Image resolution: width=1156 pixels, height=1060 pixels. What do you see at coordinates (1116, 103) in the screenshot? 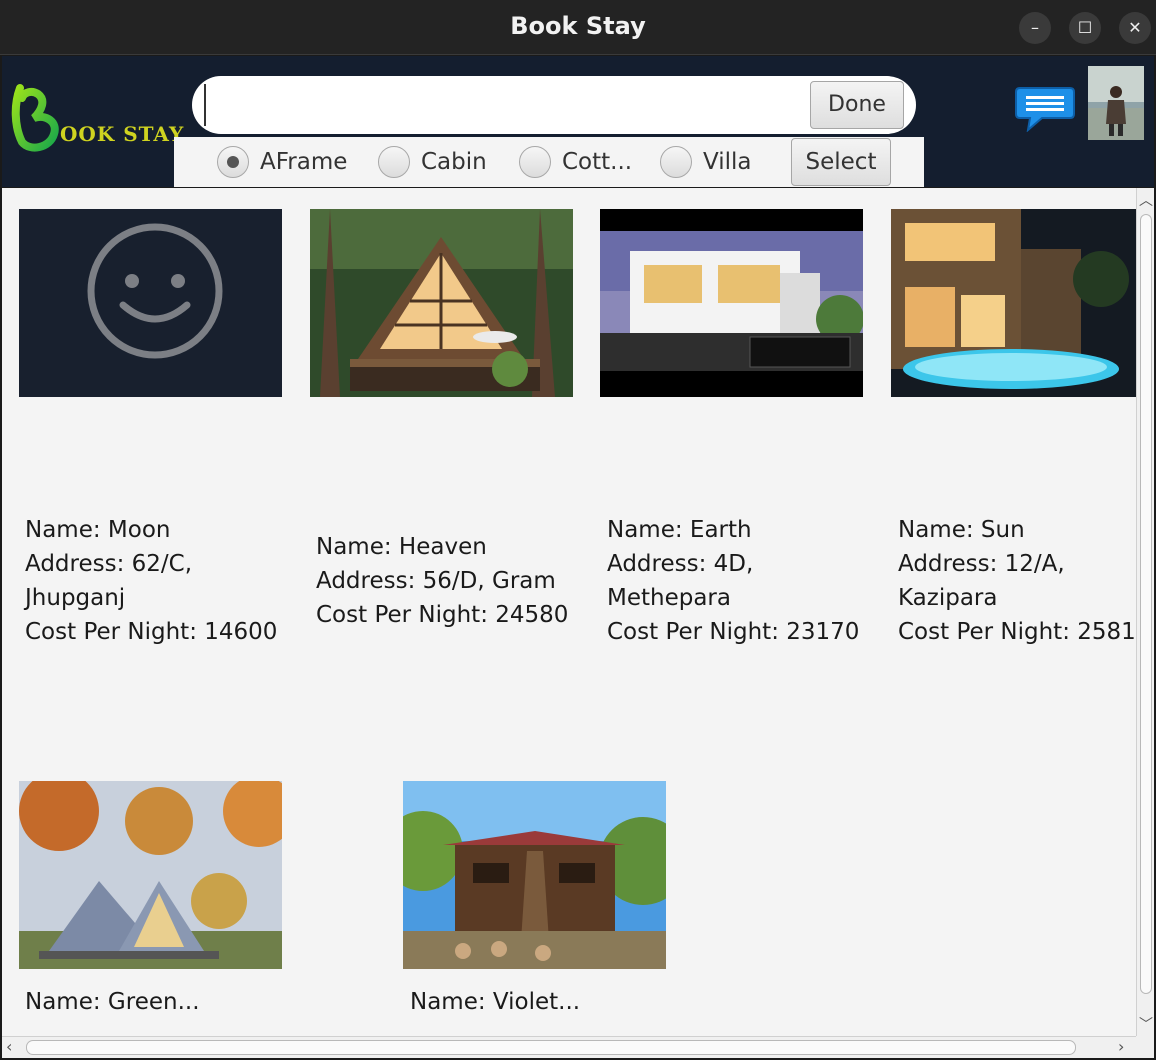
I see `user-avatar` at bounding box center [1116, 103].